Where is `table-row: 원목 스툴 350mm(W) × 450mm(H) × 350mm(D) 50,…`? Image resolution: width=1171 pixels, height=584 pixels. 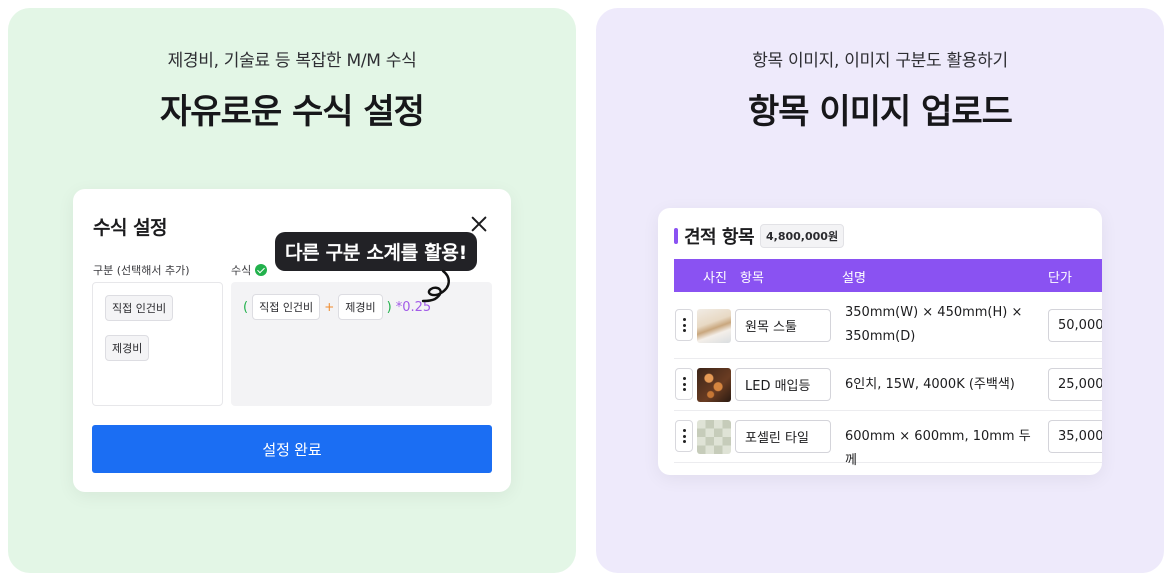
table-row: 원목 스툴 350mm(W) × 450mm(H) × 350mm(D) 50,… is located at coordinates (888, 325).